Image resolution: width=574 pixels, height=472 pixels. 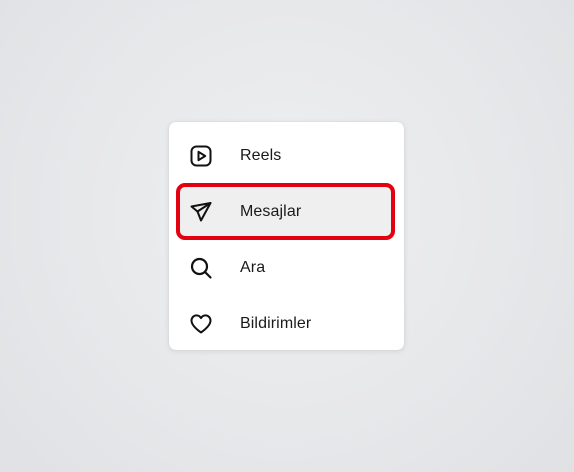 What do you see at coordinates (201, 156) in the screenshot?
I see `reels-icon` at bounding box center [201, 156].